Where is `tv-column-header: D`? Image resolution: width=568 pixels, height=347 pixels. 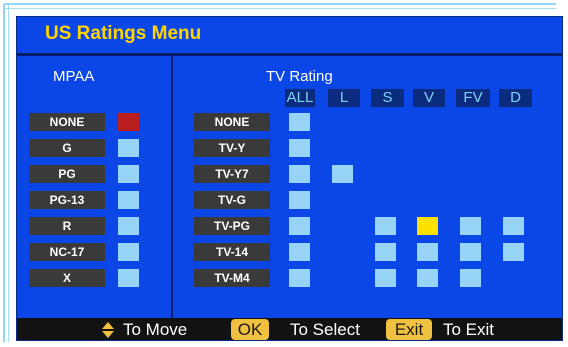
tv-column-header: D is located at coordinates (515, 98).